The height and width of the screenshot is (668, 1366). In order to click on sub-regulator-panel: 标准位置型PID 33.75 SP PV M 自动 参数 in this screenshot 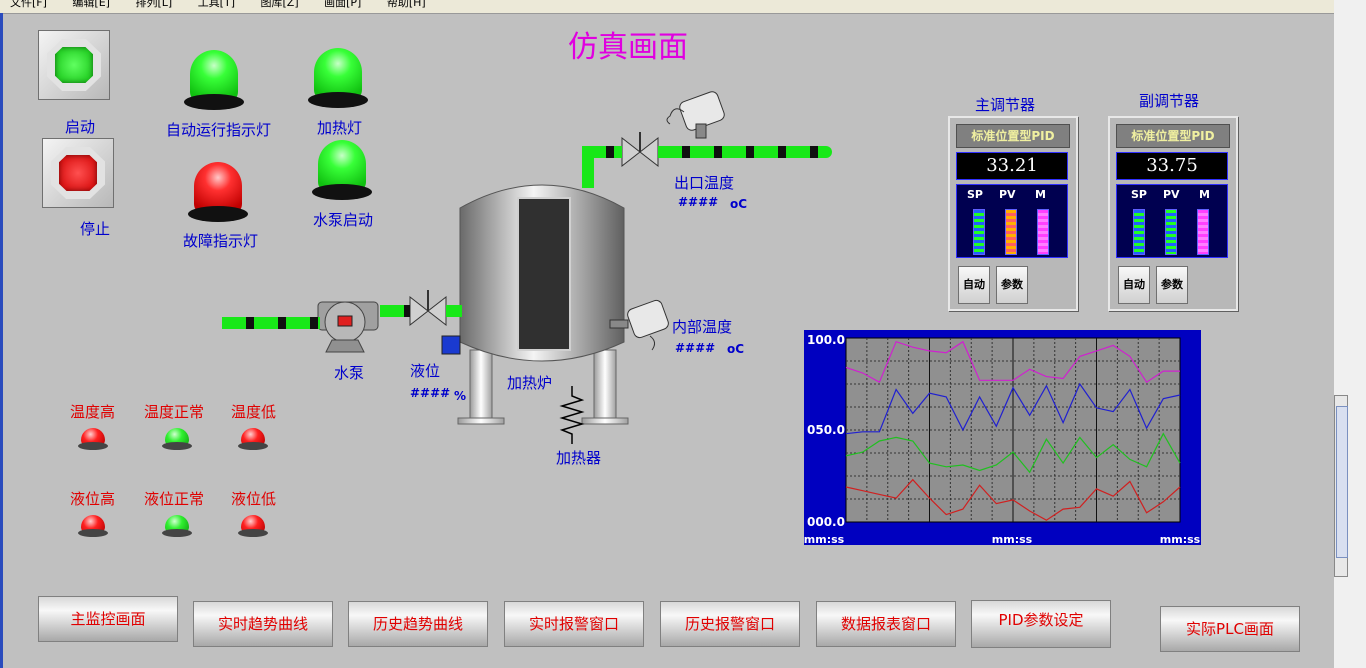, I will do `click(1173, 213)`.